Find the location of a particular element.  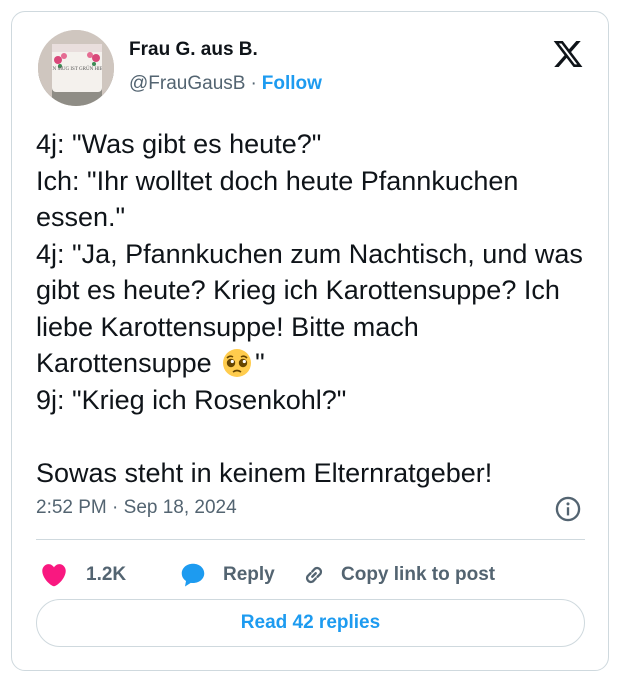

tweet-line: 9j: "Krieg ich Rosenkohl?" is located at coordinates (191, 399).